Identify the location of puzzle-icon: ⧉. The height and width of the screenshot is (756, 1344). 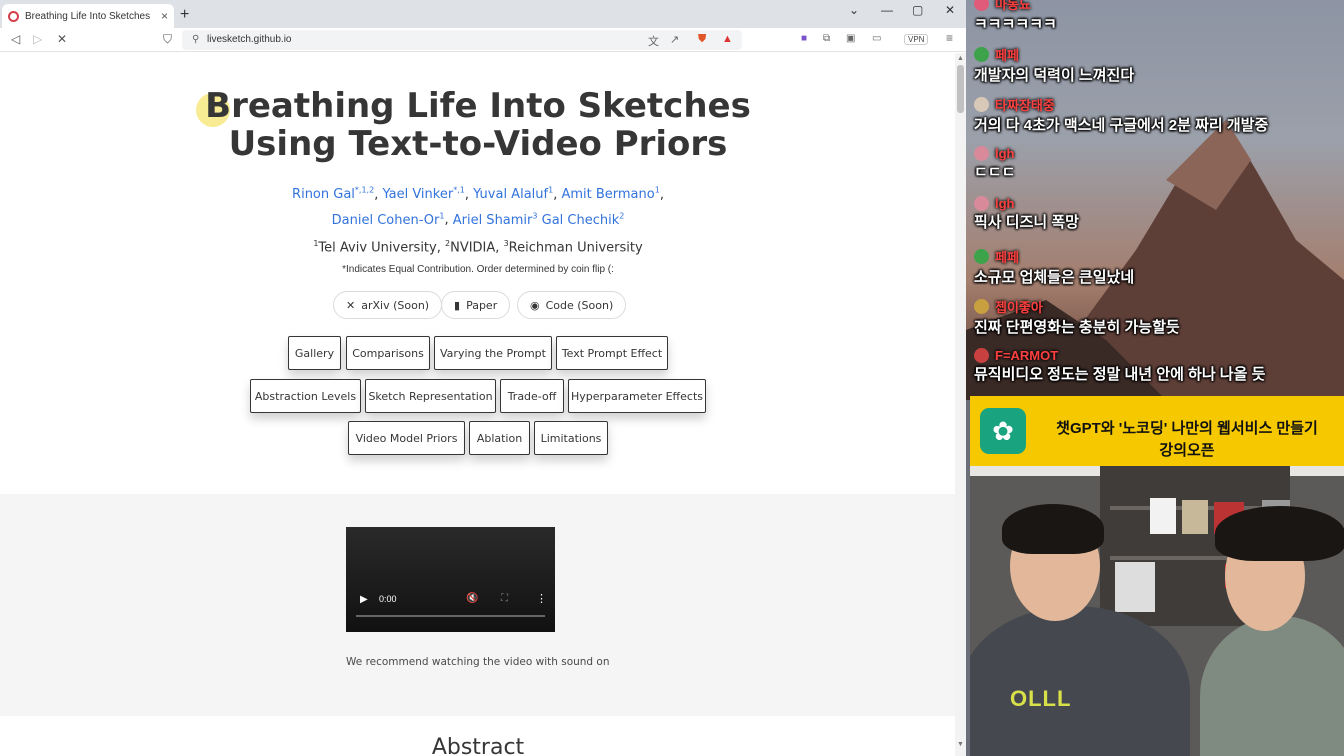
(826, 38).